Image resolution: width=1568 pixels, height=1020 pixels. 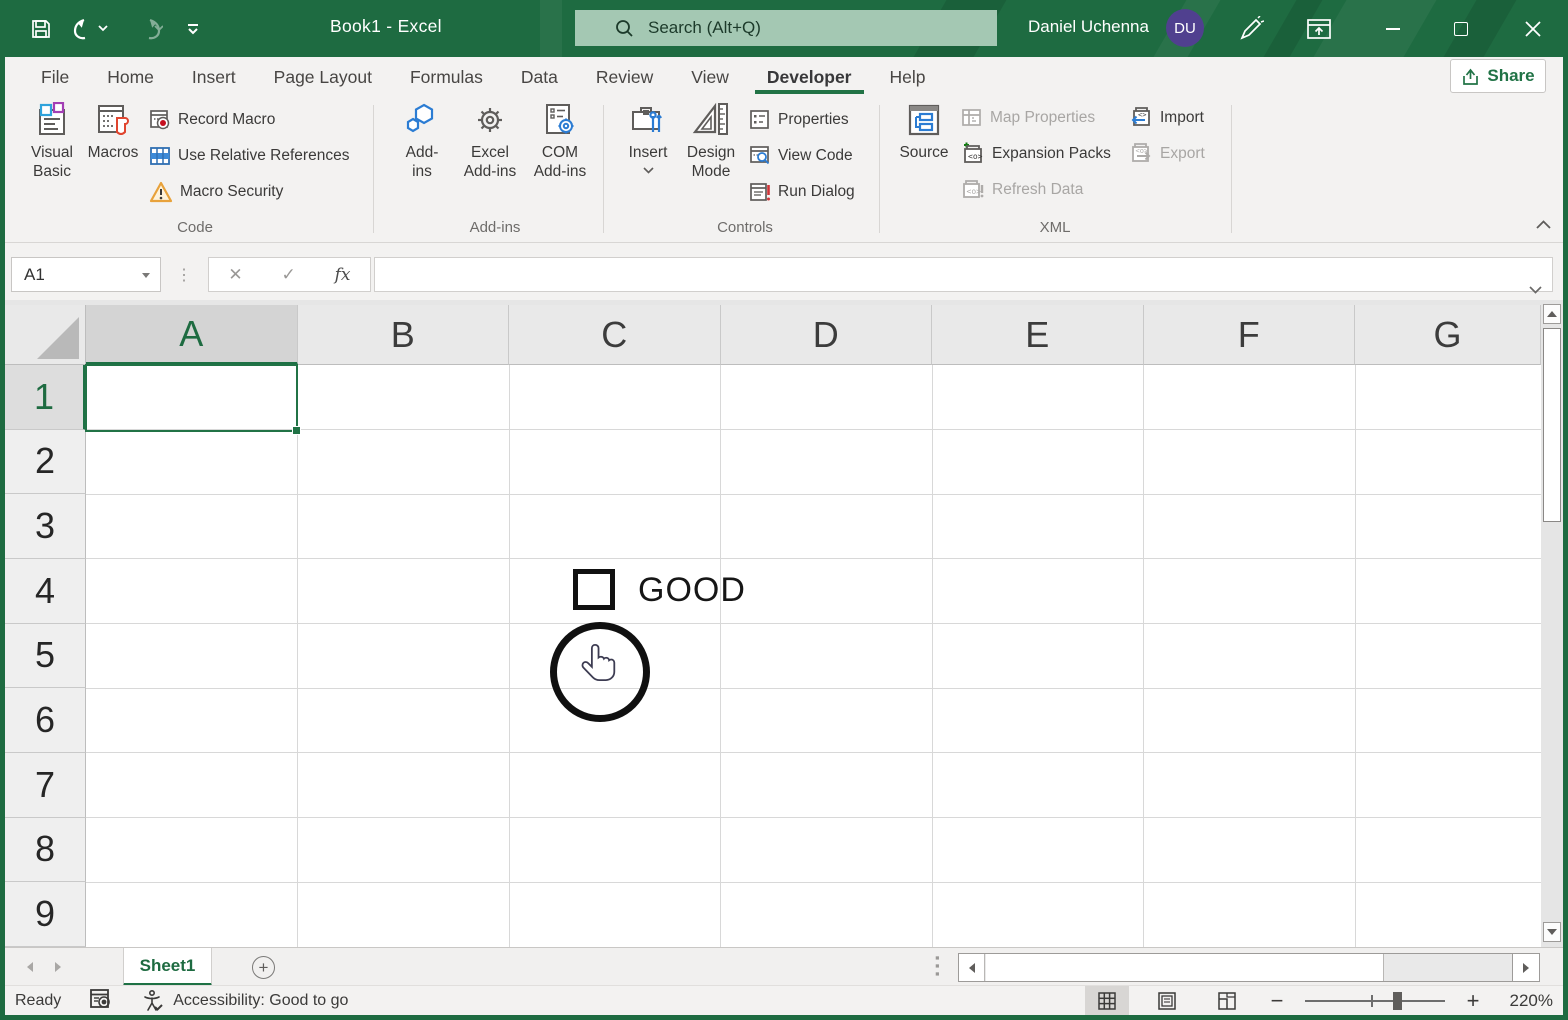 What do you see at coordinates (1036, 154) in the screenshot?
I see `expansion-packs-button: <o> Expansion Packs` at bounding box center [1036, 154].